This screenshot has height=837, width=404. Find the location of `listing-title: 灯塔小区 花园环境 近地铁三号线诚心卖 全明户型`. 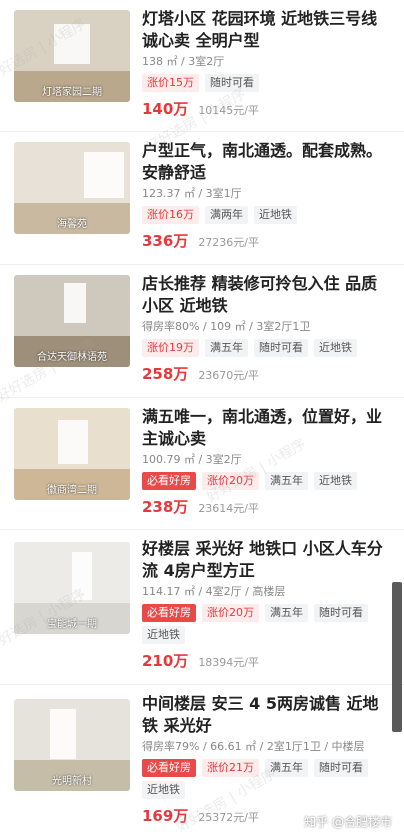

listing-title: 灯塔小区 花园环境 近地铁三号线诚心卖 全明户型 is located at coordinates (266, 30).